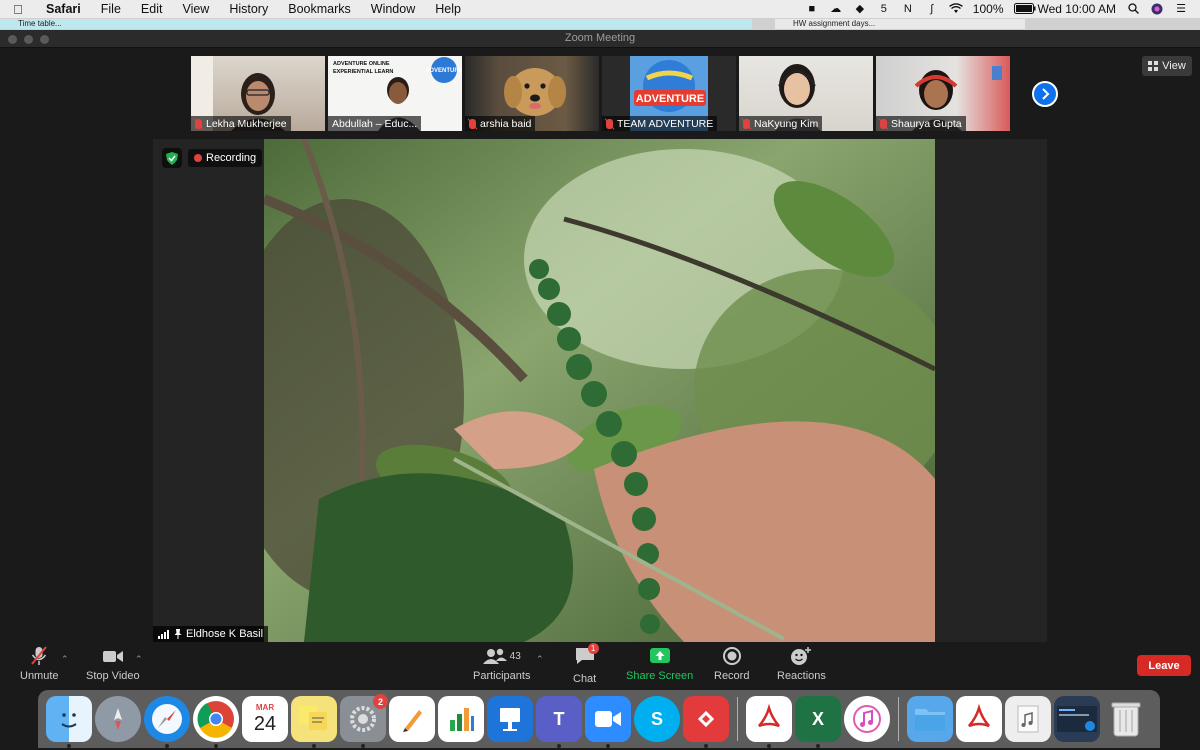 The width and height of the screenshot is (1200, 750). Describe the element at coordinates (314, 722) in the screenshot. I see `stickies-app-icon` at that location.